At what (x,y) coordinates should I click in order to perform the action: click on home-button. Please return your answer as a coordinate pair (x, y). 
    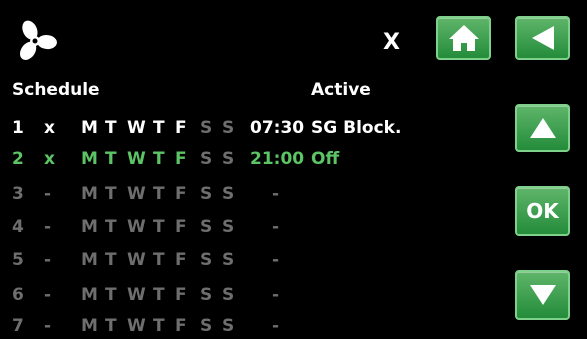
    Looking at the image, I should click on (463, 38).